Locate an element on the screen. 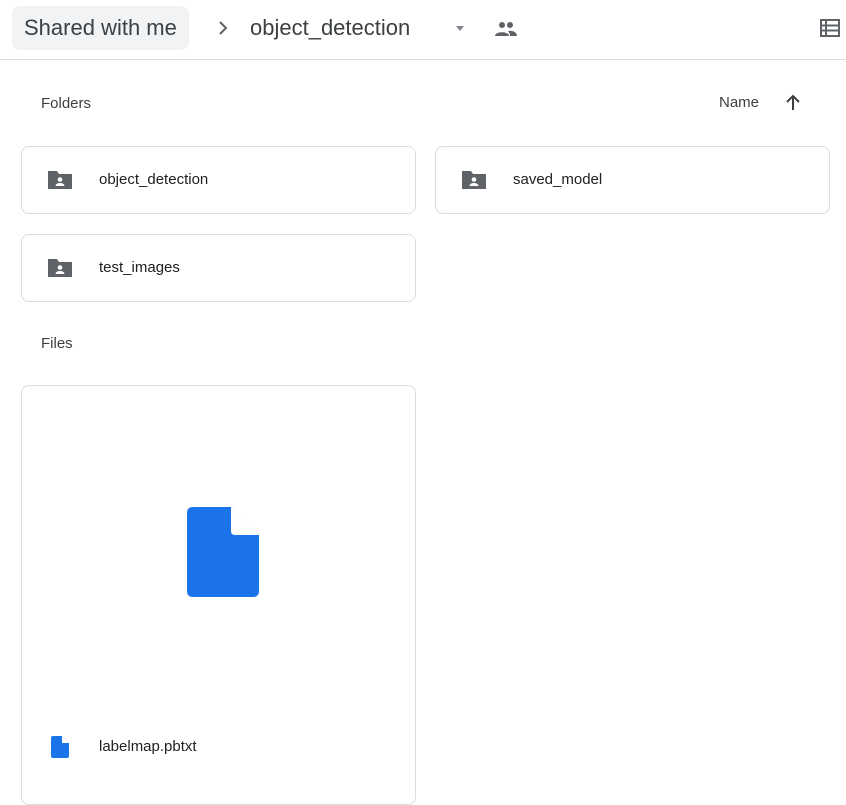  folder-name: saved_model is located at coordinates (558, 179).